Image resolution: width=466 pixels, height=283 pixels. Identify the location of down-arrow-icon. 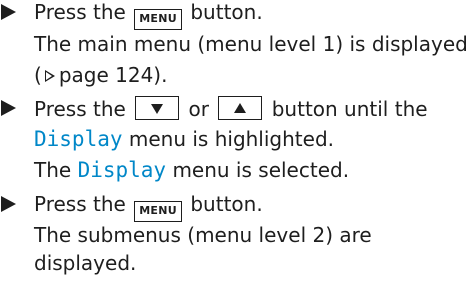
(157, 109).